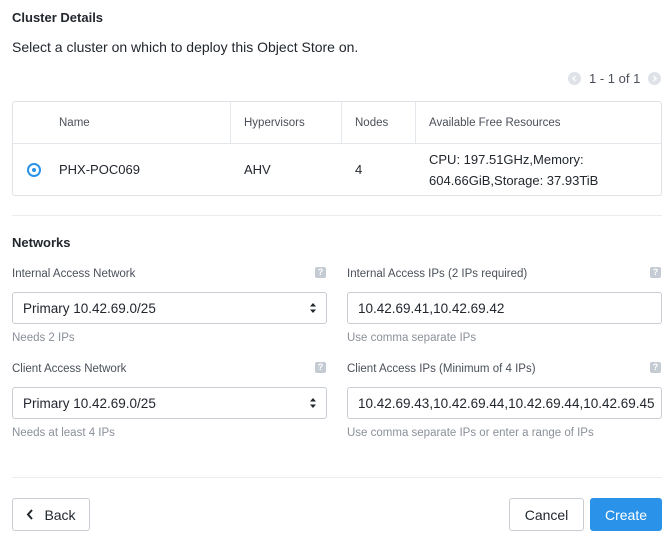  What do you see at coordinates (74, 274) in the screenshot?
I see `internal-network-label: Internal Access Network` at bounding box center [74, 274].